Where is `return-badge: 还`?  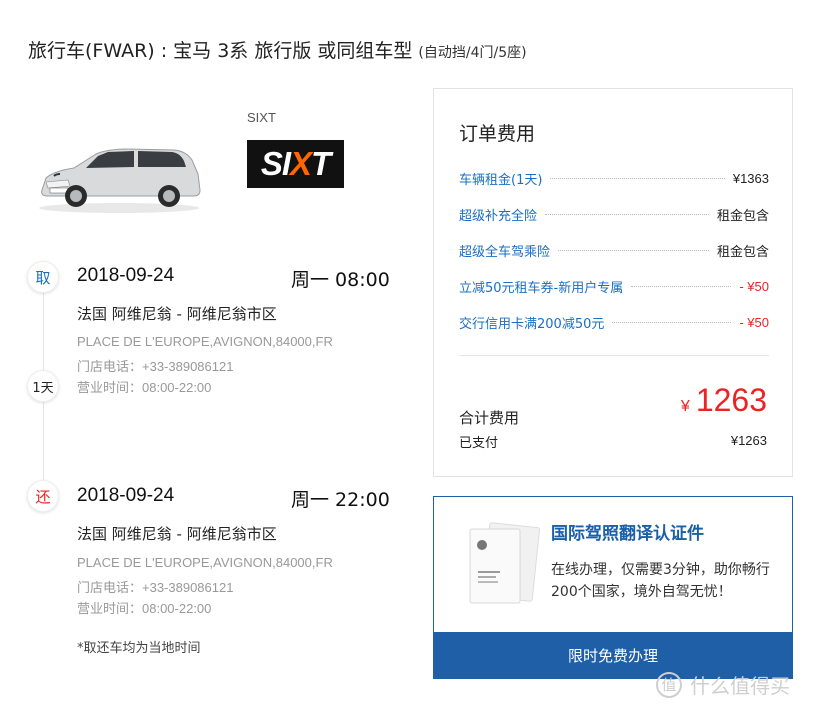
return-badge: 还 is located at coordinates (43, 496).